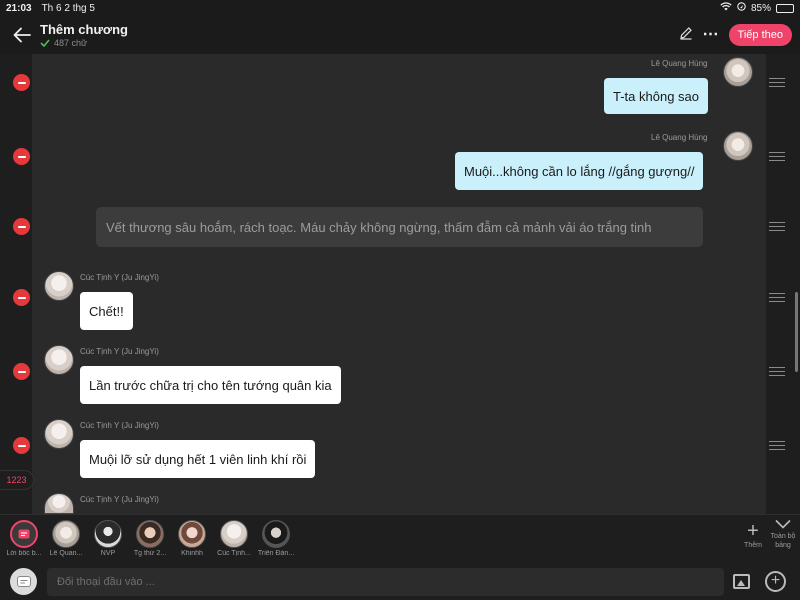  Describe the element at coordinates (579, 171) in the screenshot. I see `message-bubble: Muội...không cần lo lắng //gắng gượng//` at that location.